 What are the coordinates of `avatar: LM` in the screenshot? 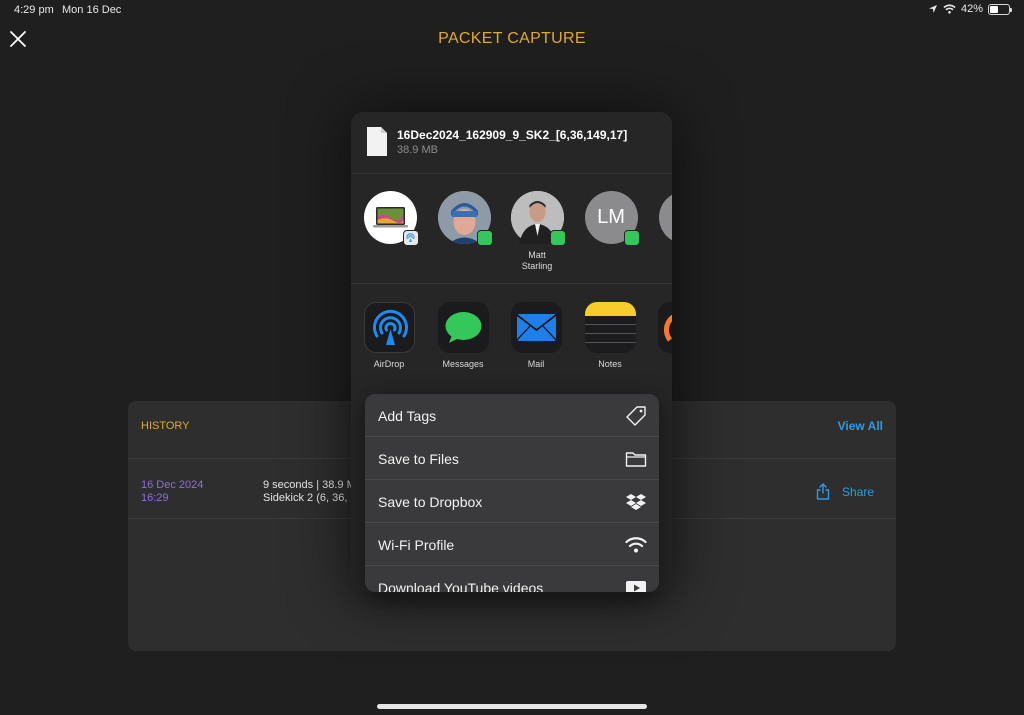 It's located at (612, 218).